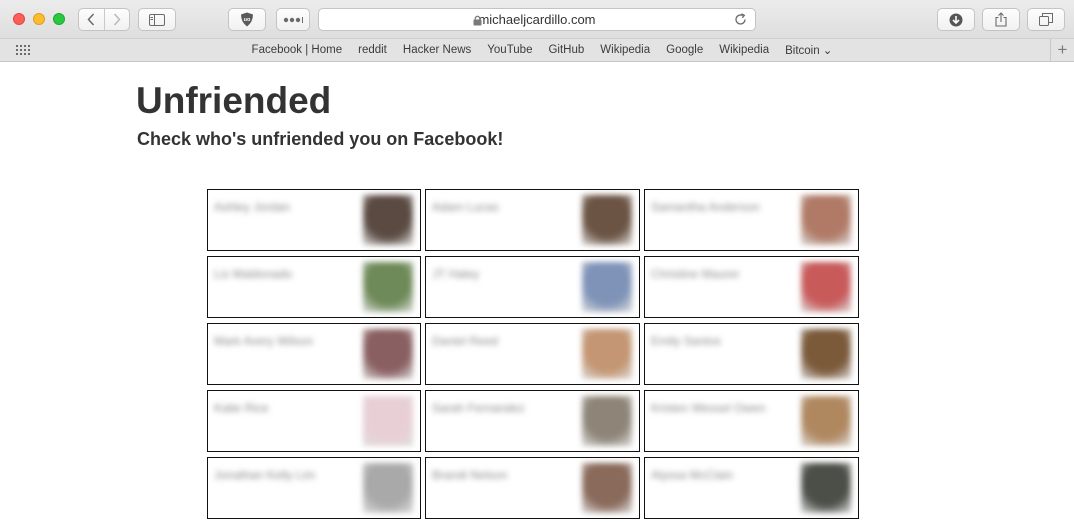 Image resolution: width=1074 pixels, height=522 pixels. I want to click on friend-card: Daniel Reed, so click(532, 354).